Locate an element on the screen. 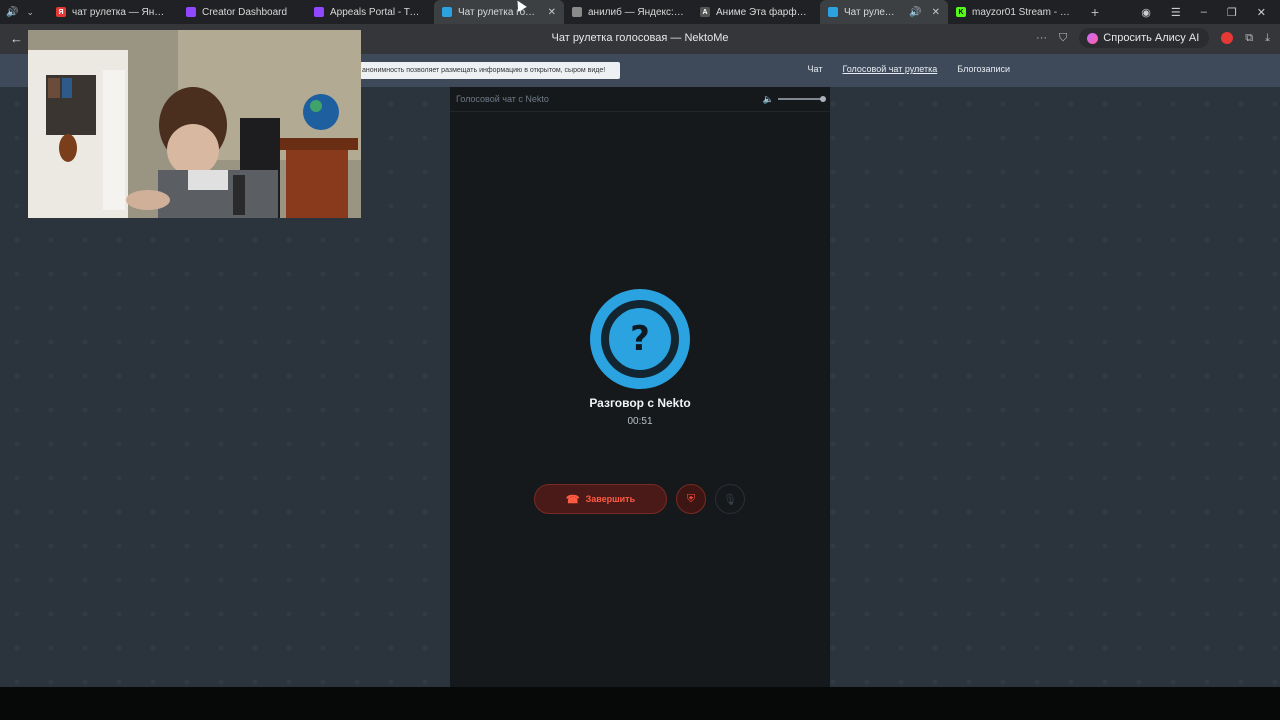 The width and height of the screenshot is (1280, 720). tab-label: анилиб — Яндекс: нашл is located at coordinates (636, 12).